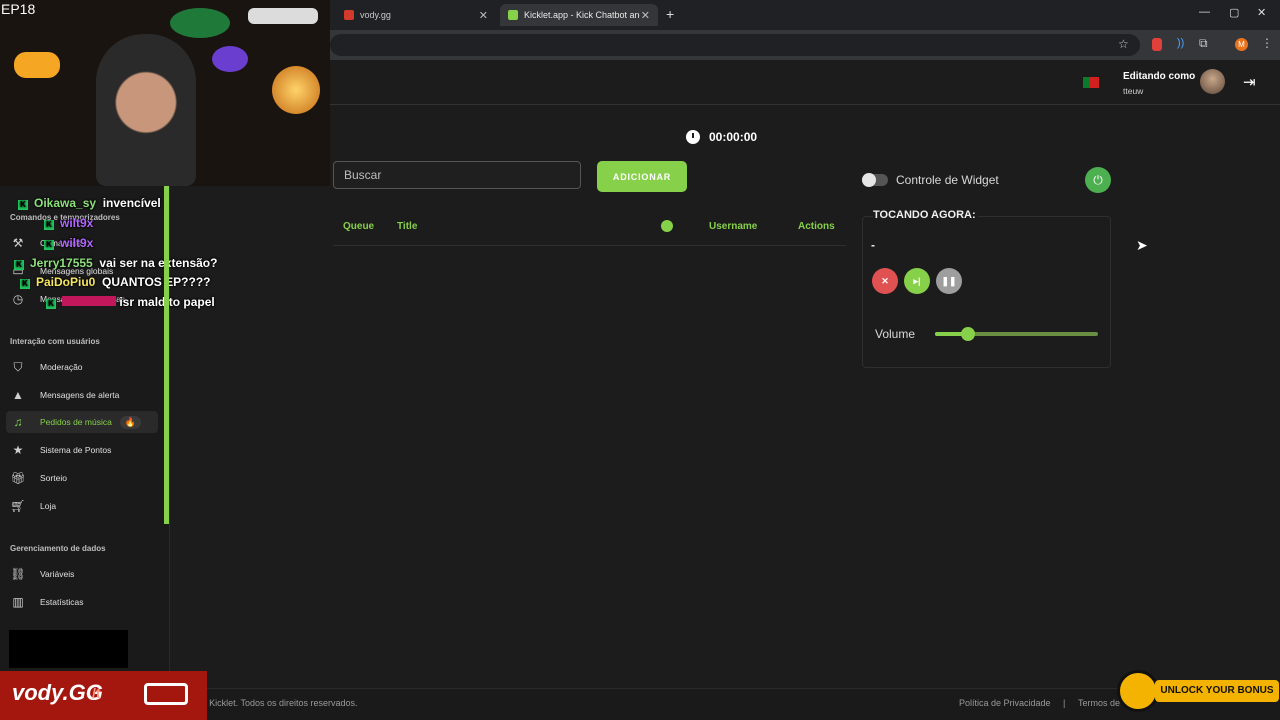 Image resolution: width=1280 pixels, height=720 pixels. I want to click on cart-icon: 🛒︎, so click(18, 506).